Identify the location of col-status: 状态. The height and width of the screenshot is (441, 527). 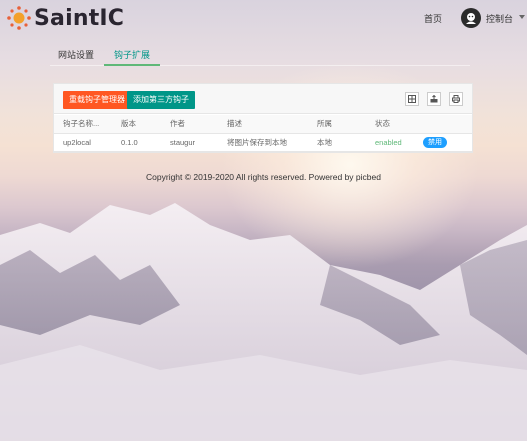
(390, 124).